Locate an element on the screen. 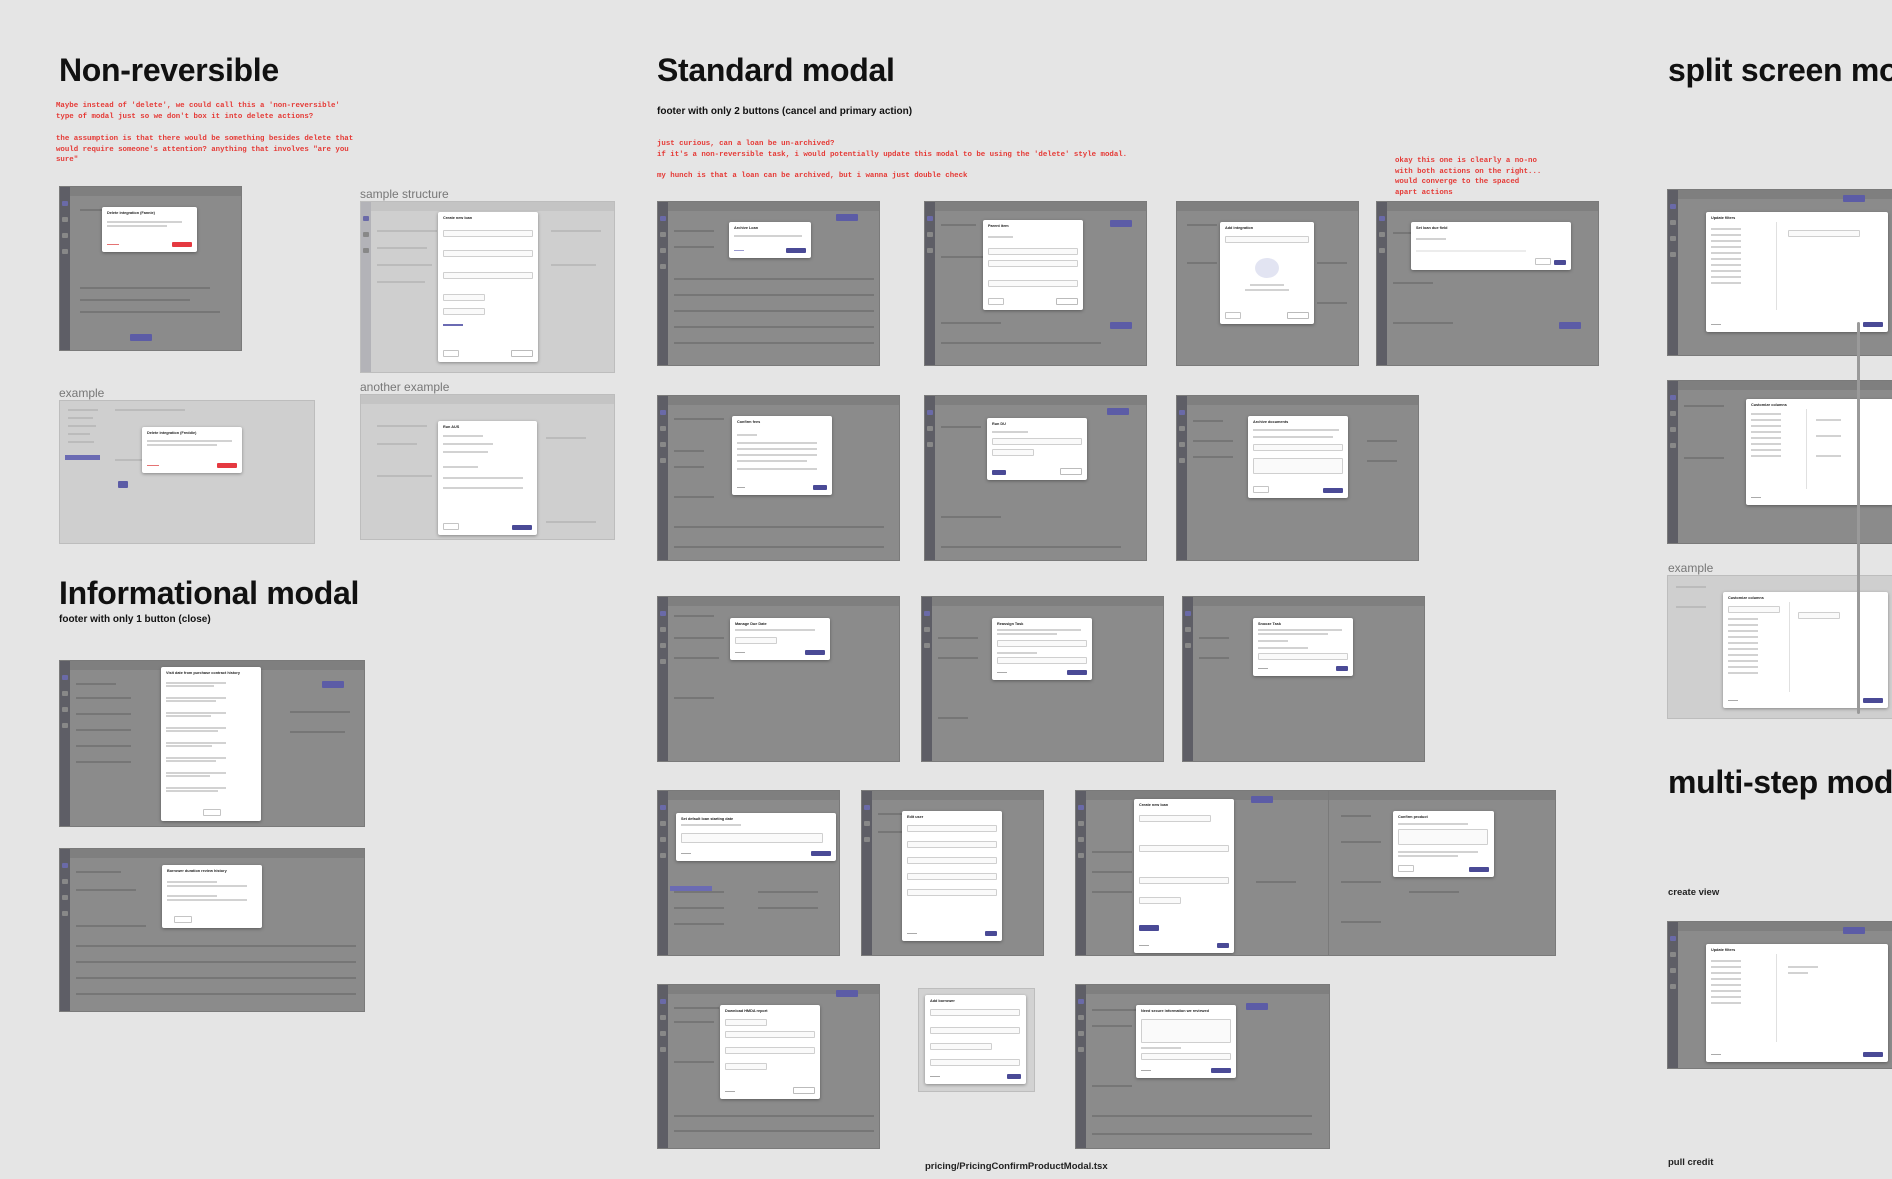 The width and height of the screenshot is (1892, 1179). screenshot-need-secure-info: Need secure information we reviewed is located at coordinates (1202, 1066).